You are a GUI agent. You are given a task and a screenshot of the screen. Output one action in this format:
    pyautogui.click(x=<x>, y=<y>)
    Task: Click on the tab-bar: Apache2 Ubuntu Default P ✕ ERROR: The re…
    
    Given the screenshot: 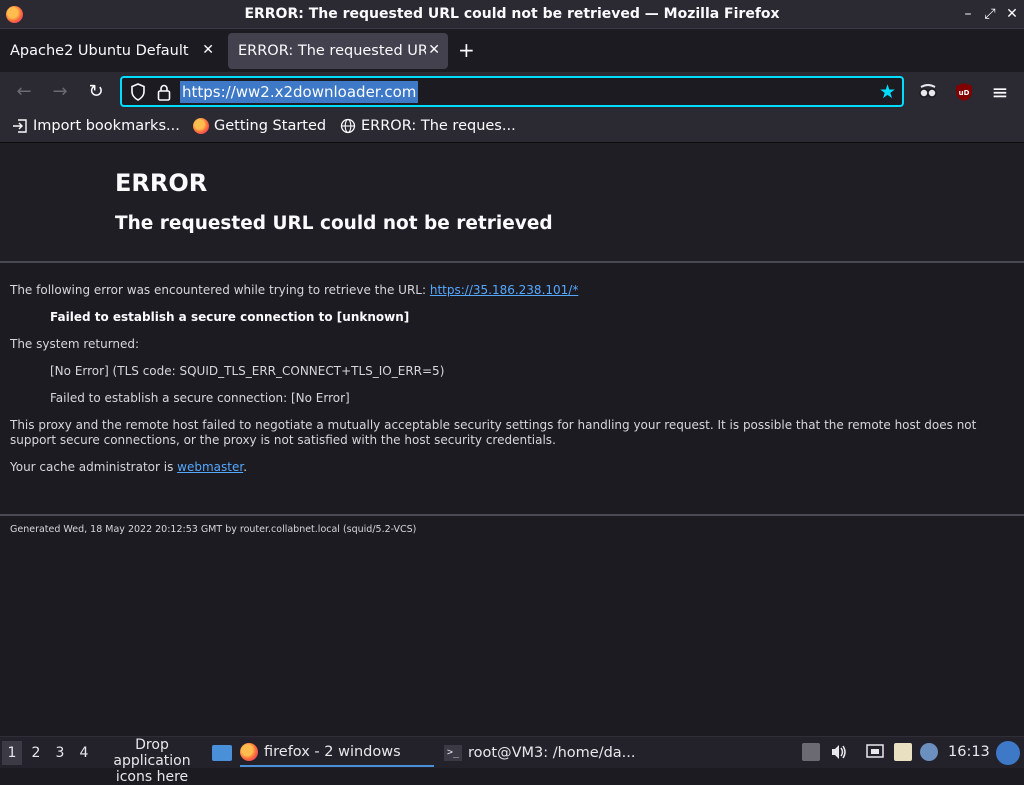 What is the action you would take?
    pyautogui.click(x=512, y=50)
    